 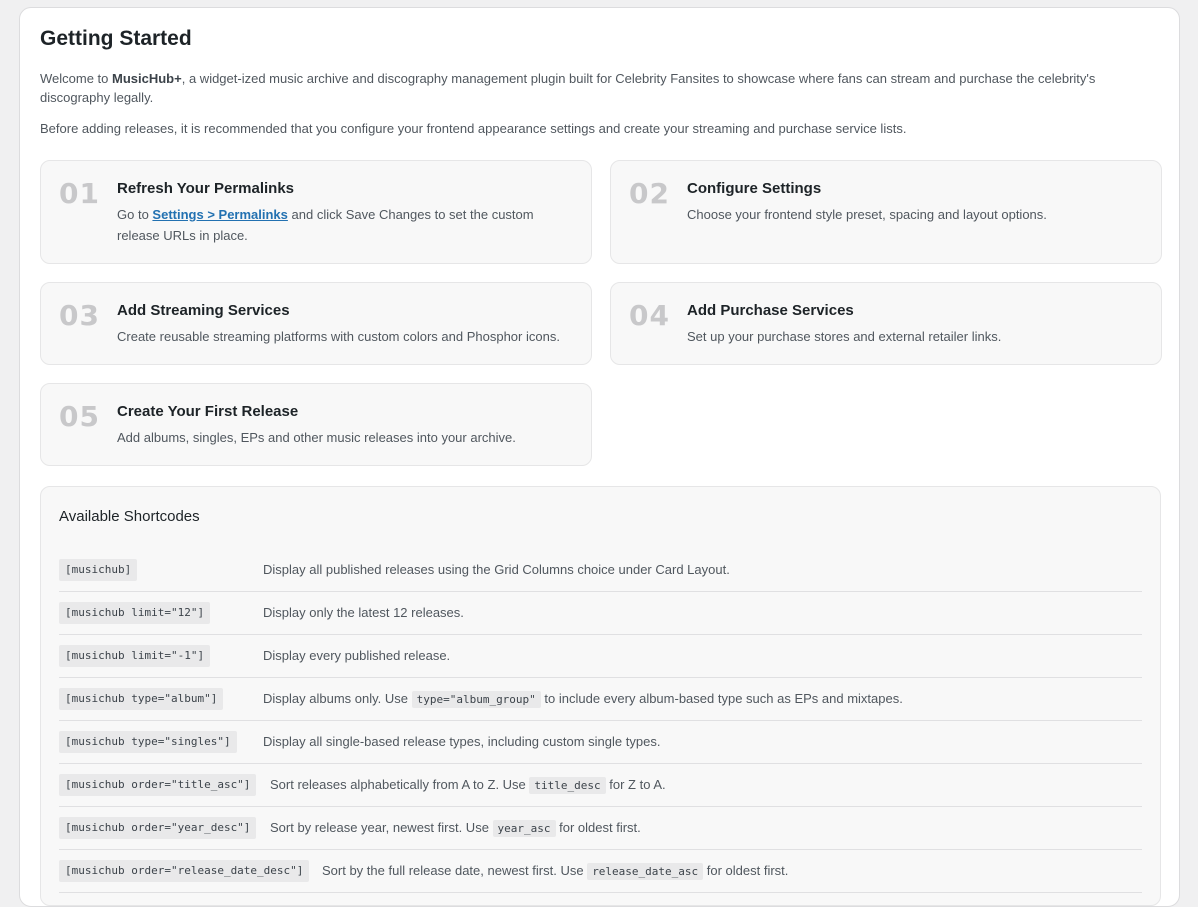 What do you see at coordinates (135, 613) in the screenshot?
I see `shortcode-code: [musichub limit="12"]` at bounding box center [135, 613].